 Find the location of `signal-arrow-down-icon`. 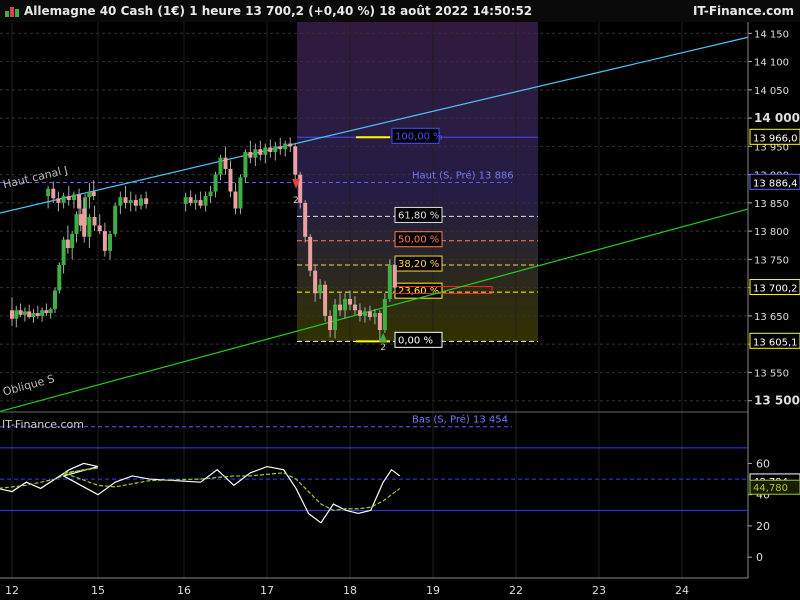

signal-arrow-down-icon is located at coordinates (296, 184).